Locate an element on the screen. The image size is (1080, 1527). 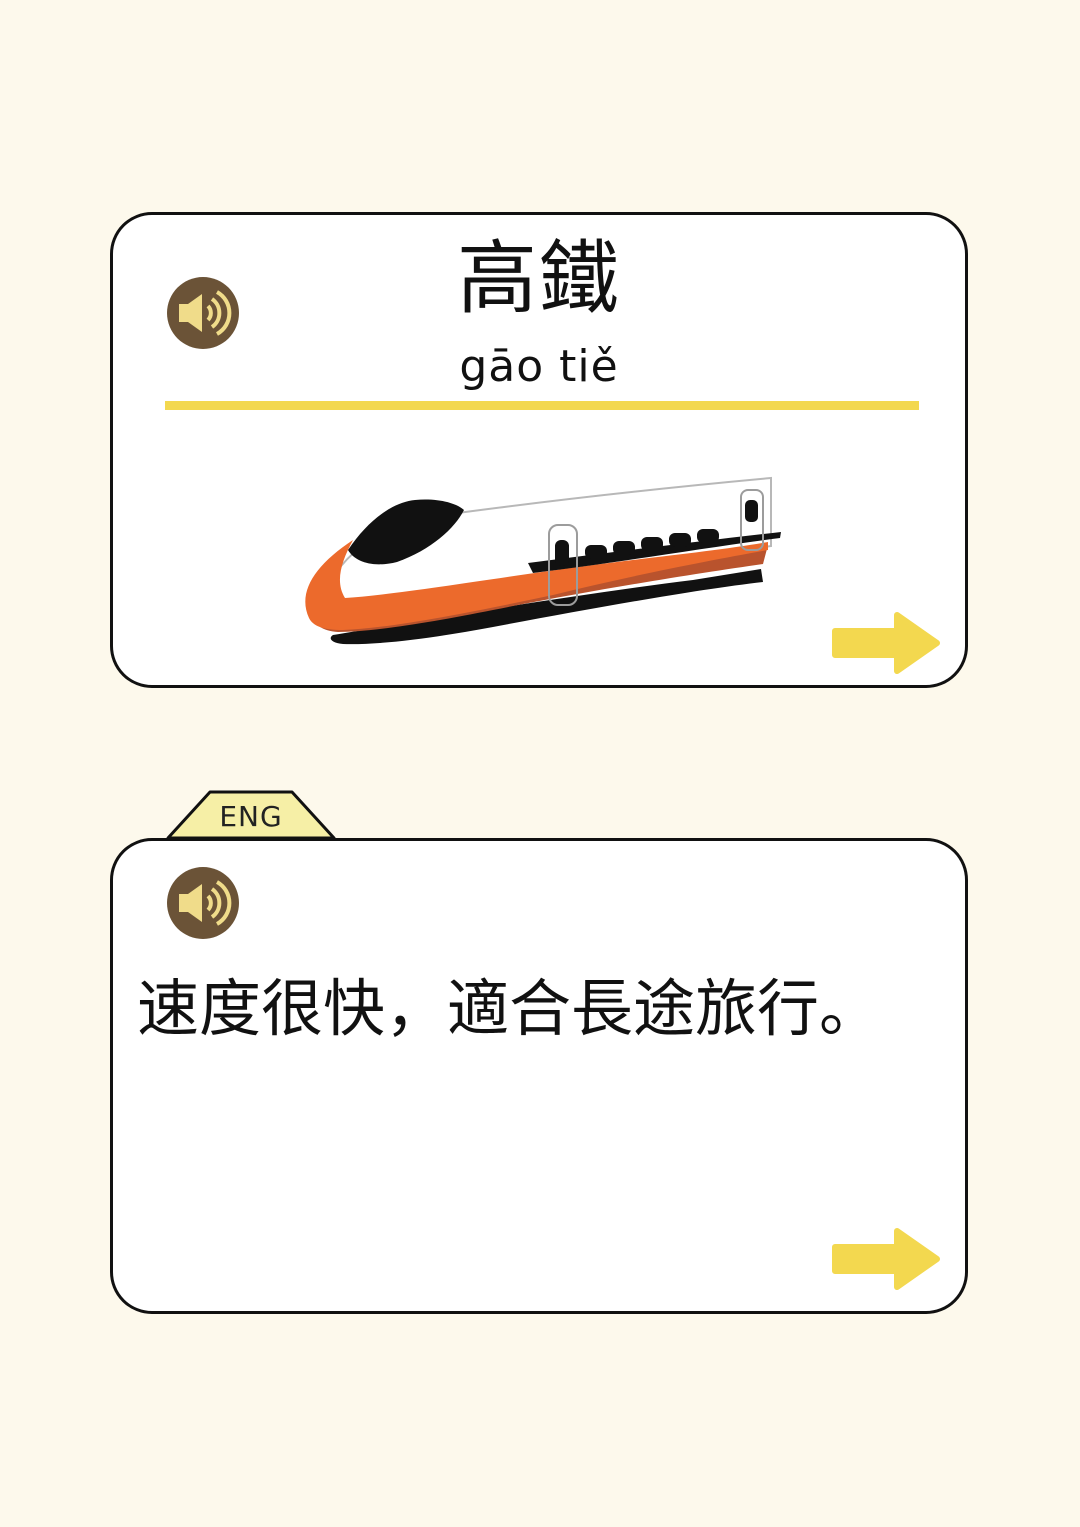
word-characters: 高鐵 is located at coordinates (539, 278).